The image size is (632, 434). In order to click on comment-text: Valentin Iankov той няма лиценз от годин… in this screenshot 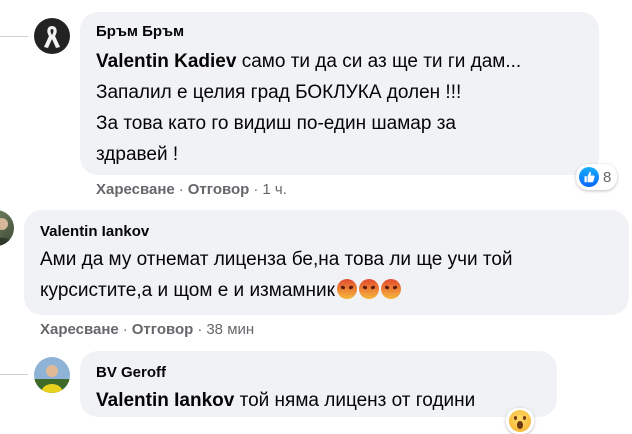, I will do `click(320, 400)`.